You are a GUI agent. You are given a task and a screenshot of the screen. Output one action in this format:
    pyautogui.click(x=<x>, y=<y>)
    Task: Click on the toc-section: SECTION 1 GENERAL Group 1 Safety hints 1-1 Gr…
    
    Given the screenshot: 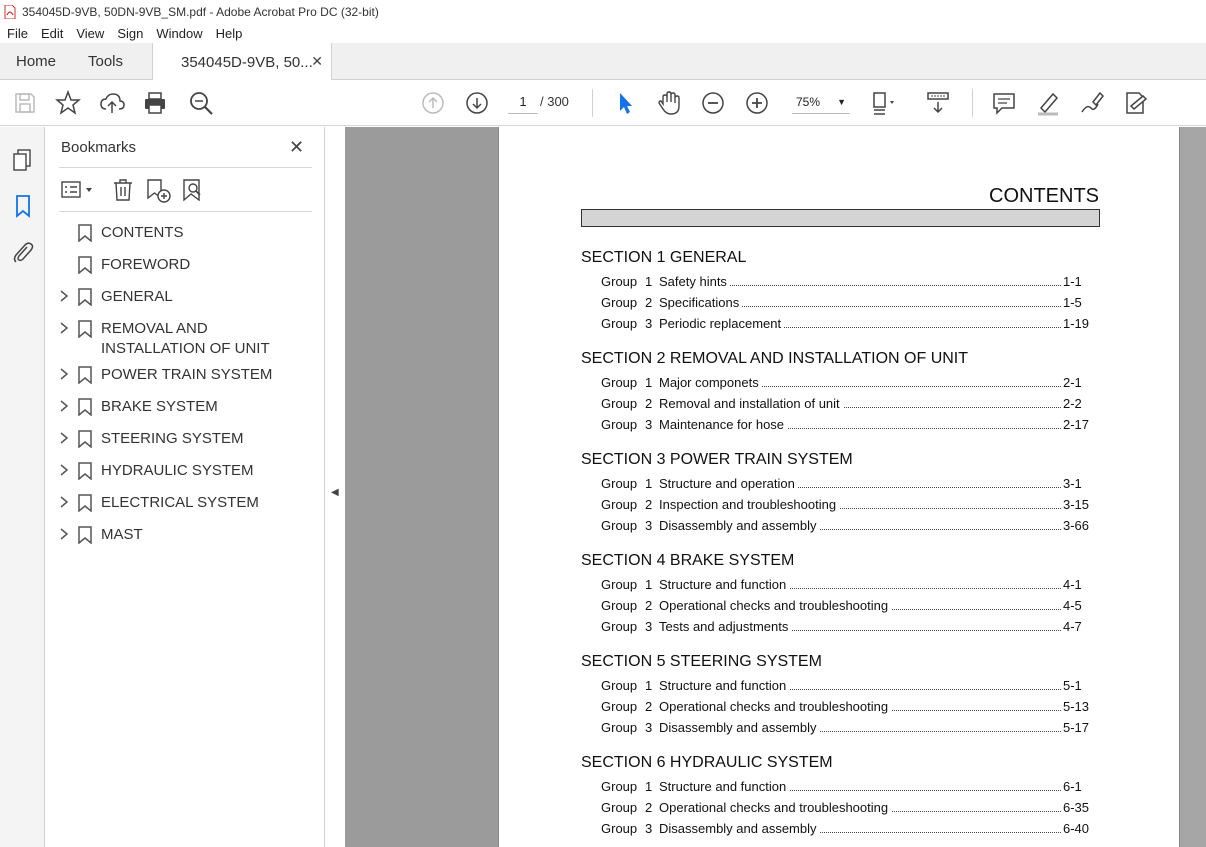 What is the action you would take?
    pyautogui.click(x=841, y=291)
    